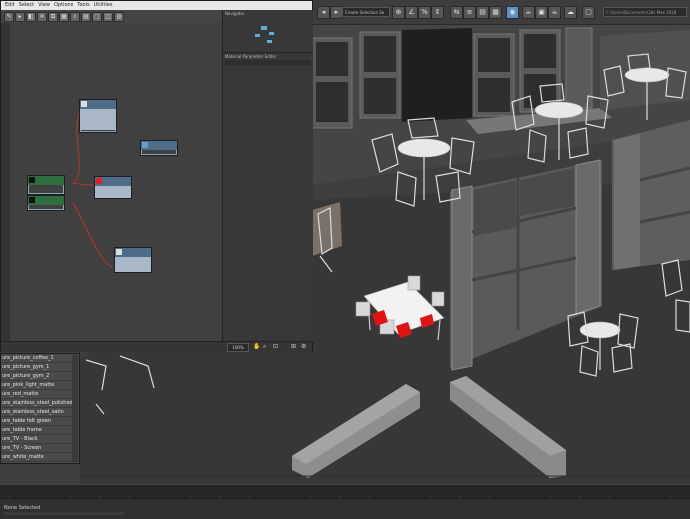  I want to click on list-item: ure_red_matte, so click(40, 394).